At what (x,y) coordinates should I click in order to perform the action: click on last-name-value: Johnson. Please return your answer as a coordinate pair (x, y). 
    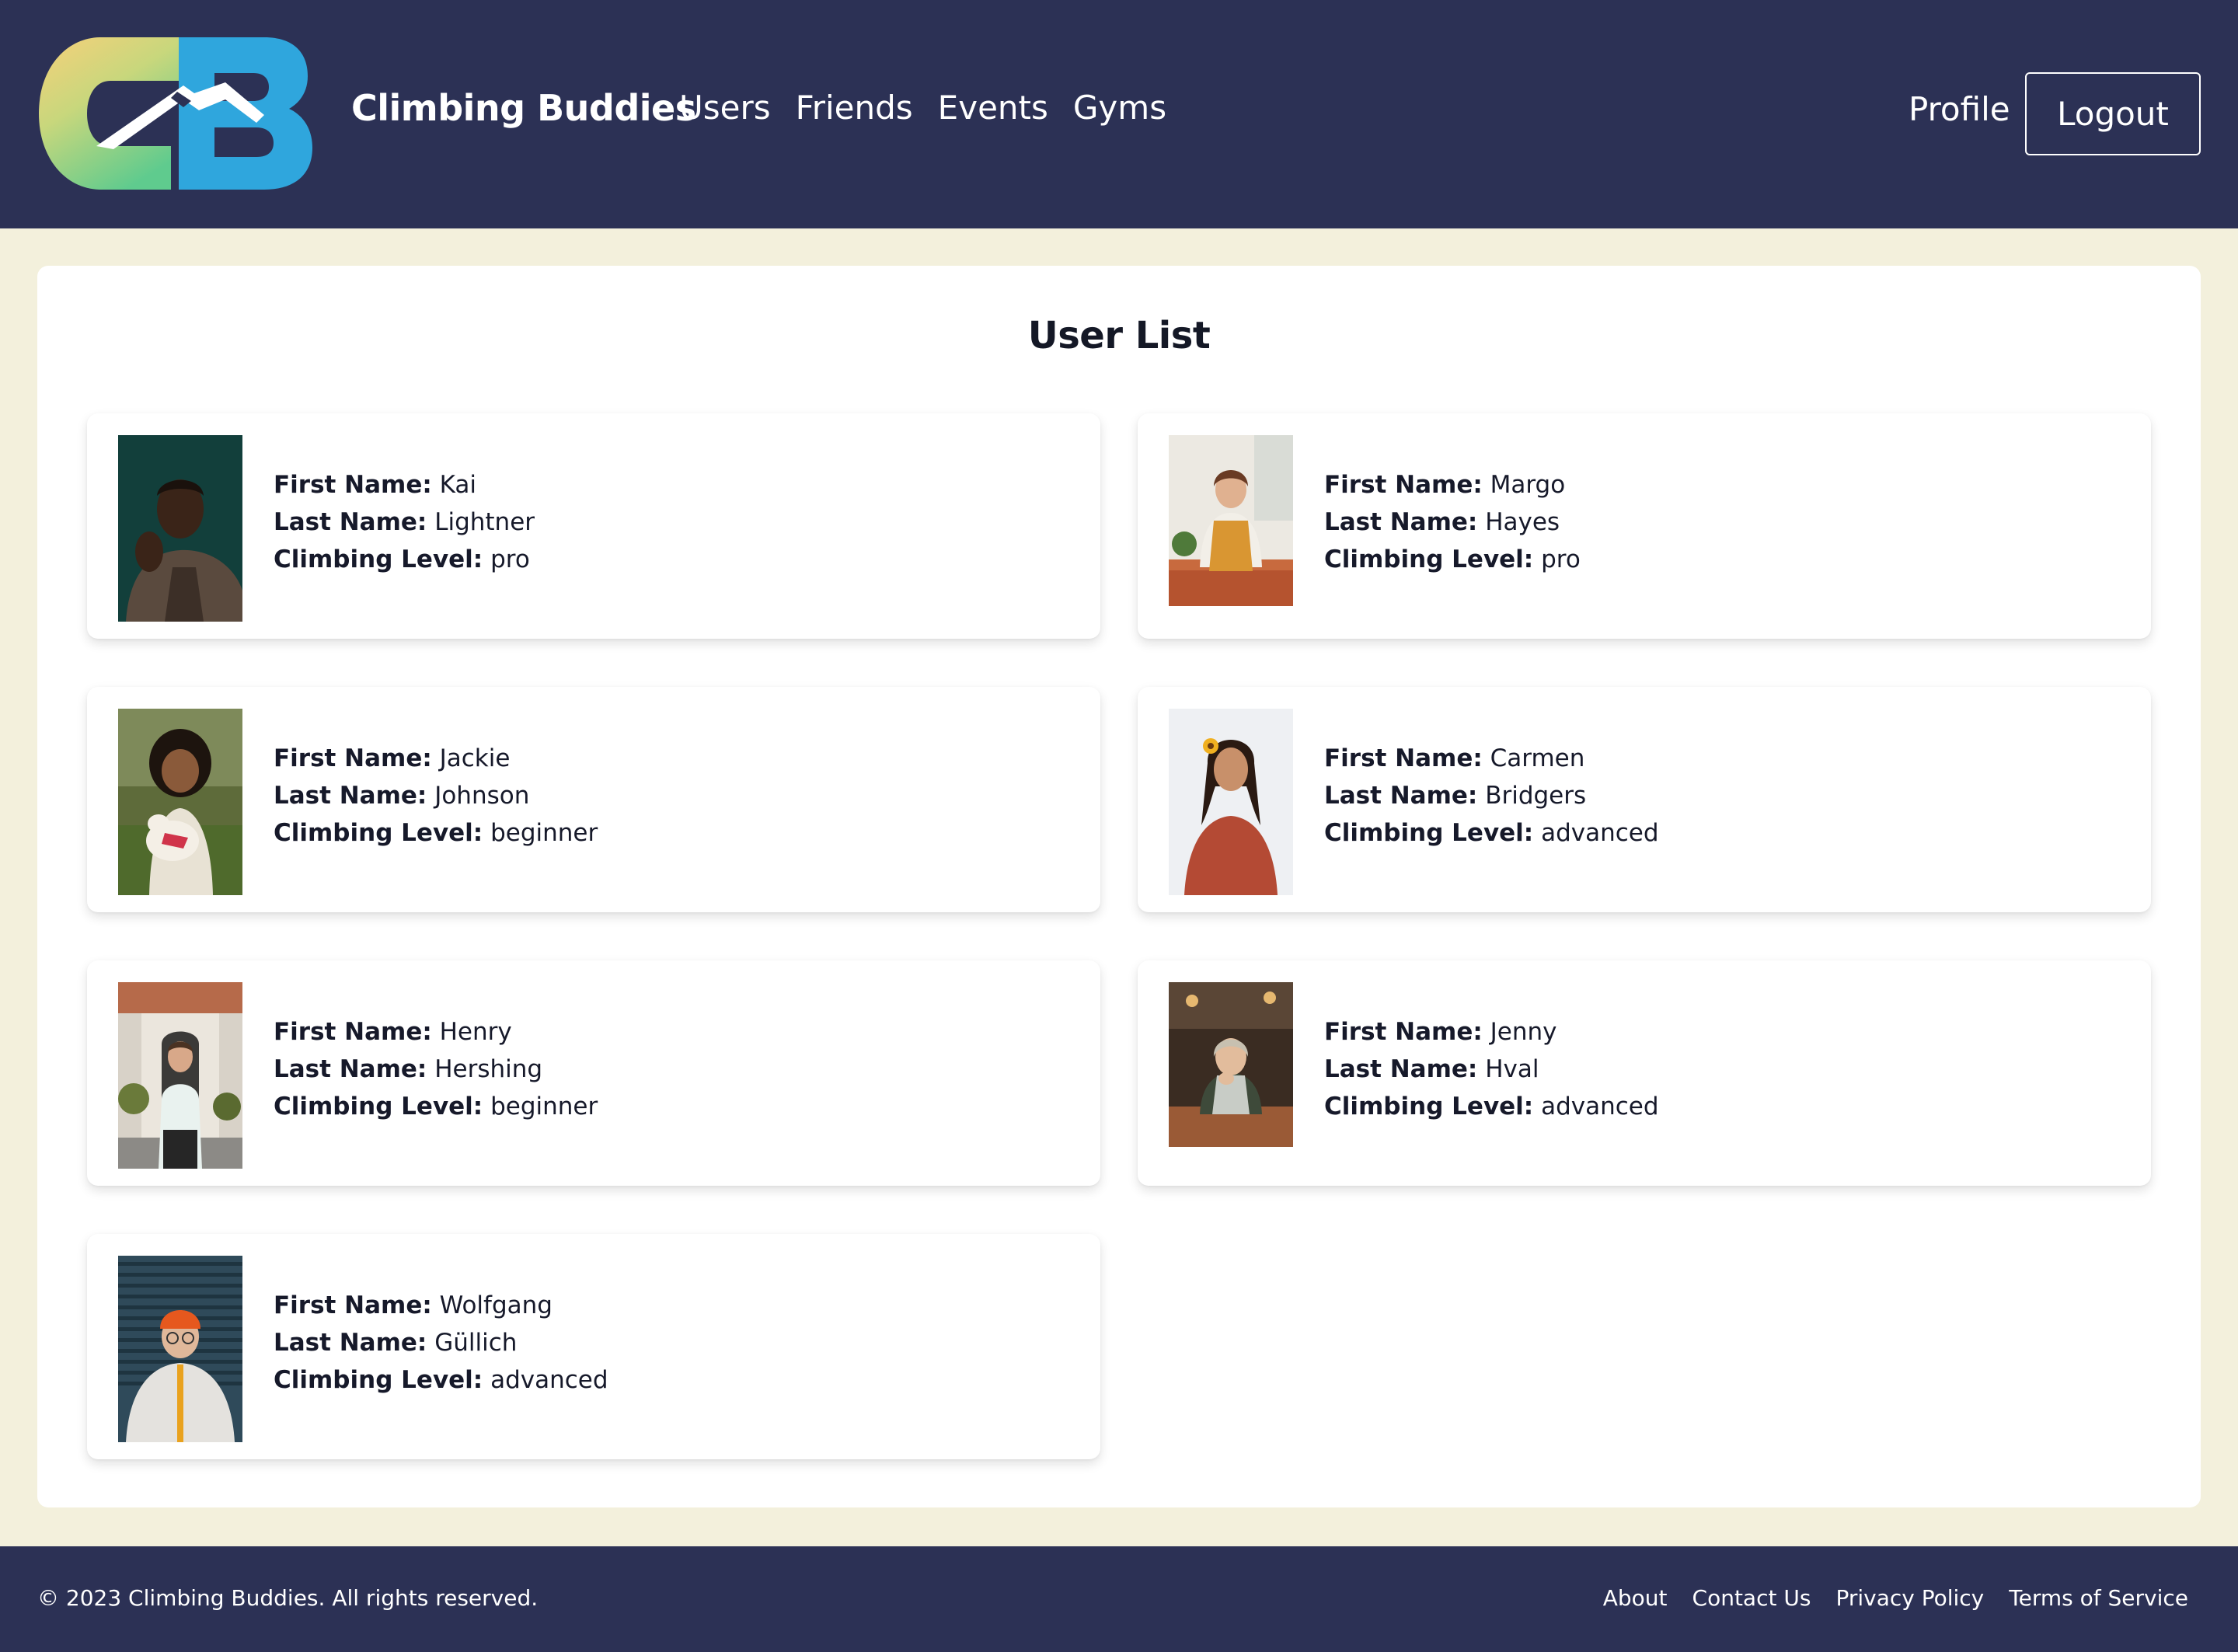
    Looking at the image, I should click on (482, 796).